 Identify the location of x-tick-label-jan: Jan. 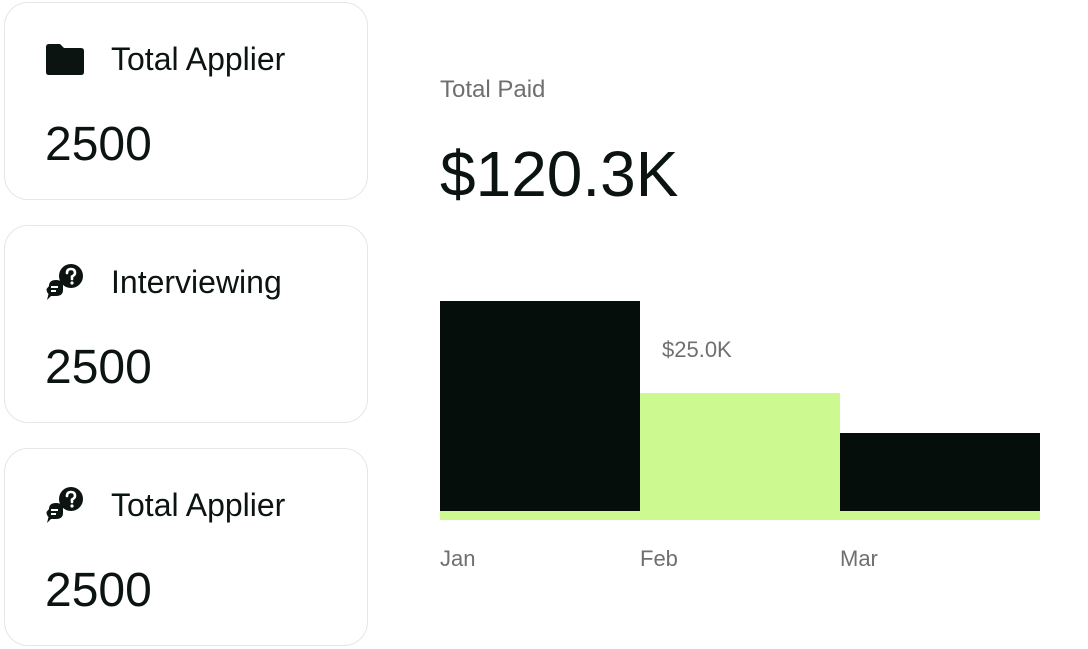
(457, 558).